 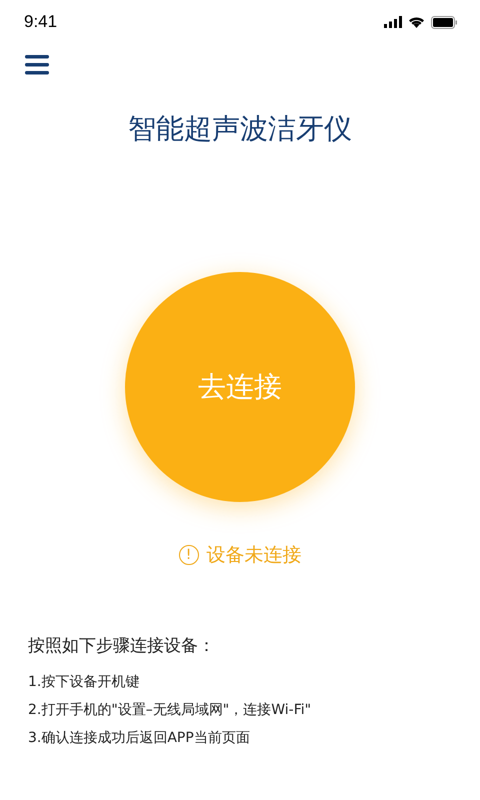 What do you see at coordinates (254, 710) in the screenshot?
I see `instruction-step: 2.打开手机的"设置–无线局域网"，连接Wi-Fi"` at bounding box center [254, 710].